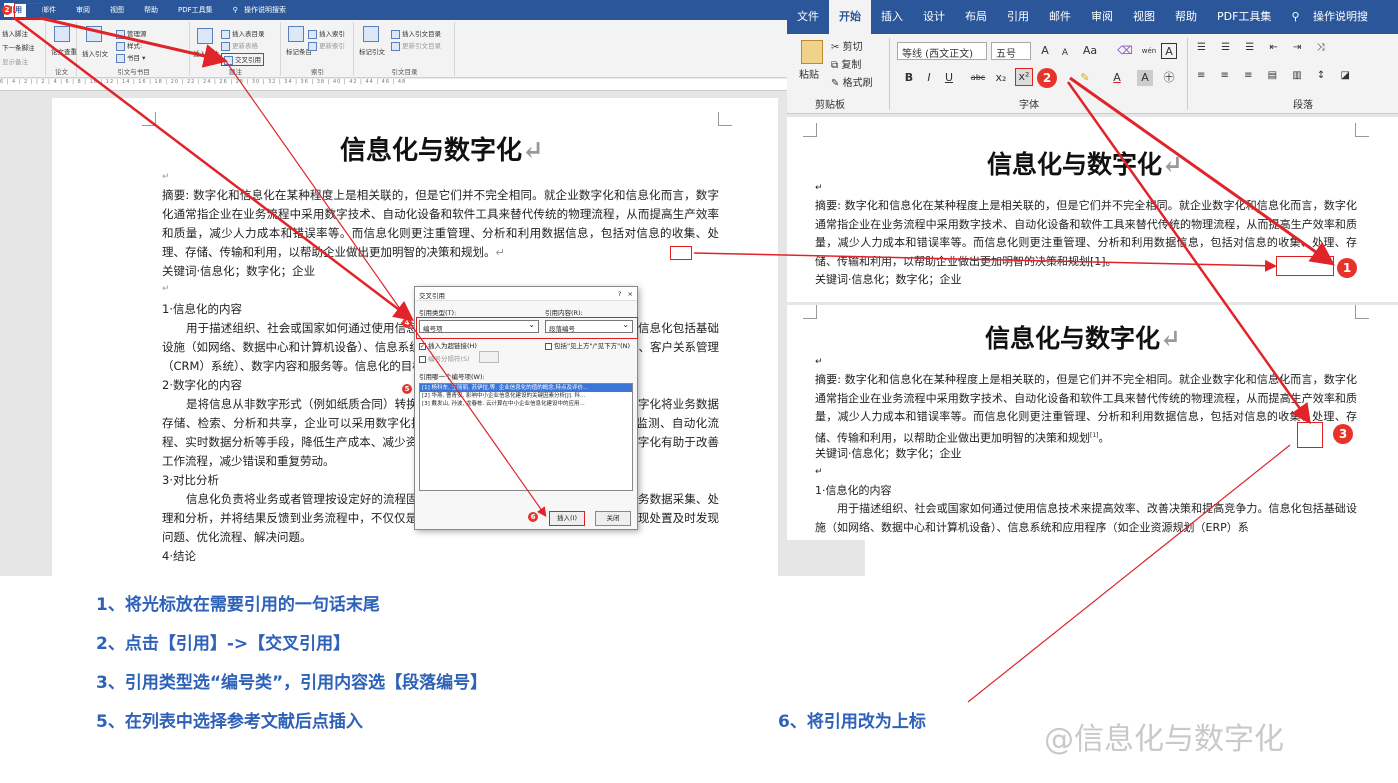 This screenshot has height=783, width=1398. What do you see at coordinates (296, 34) in the screenshot?
I see `mark-entry-icon` at bounding box center [296, 34].